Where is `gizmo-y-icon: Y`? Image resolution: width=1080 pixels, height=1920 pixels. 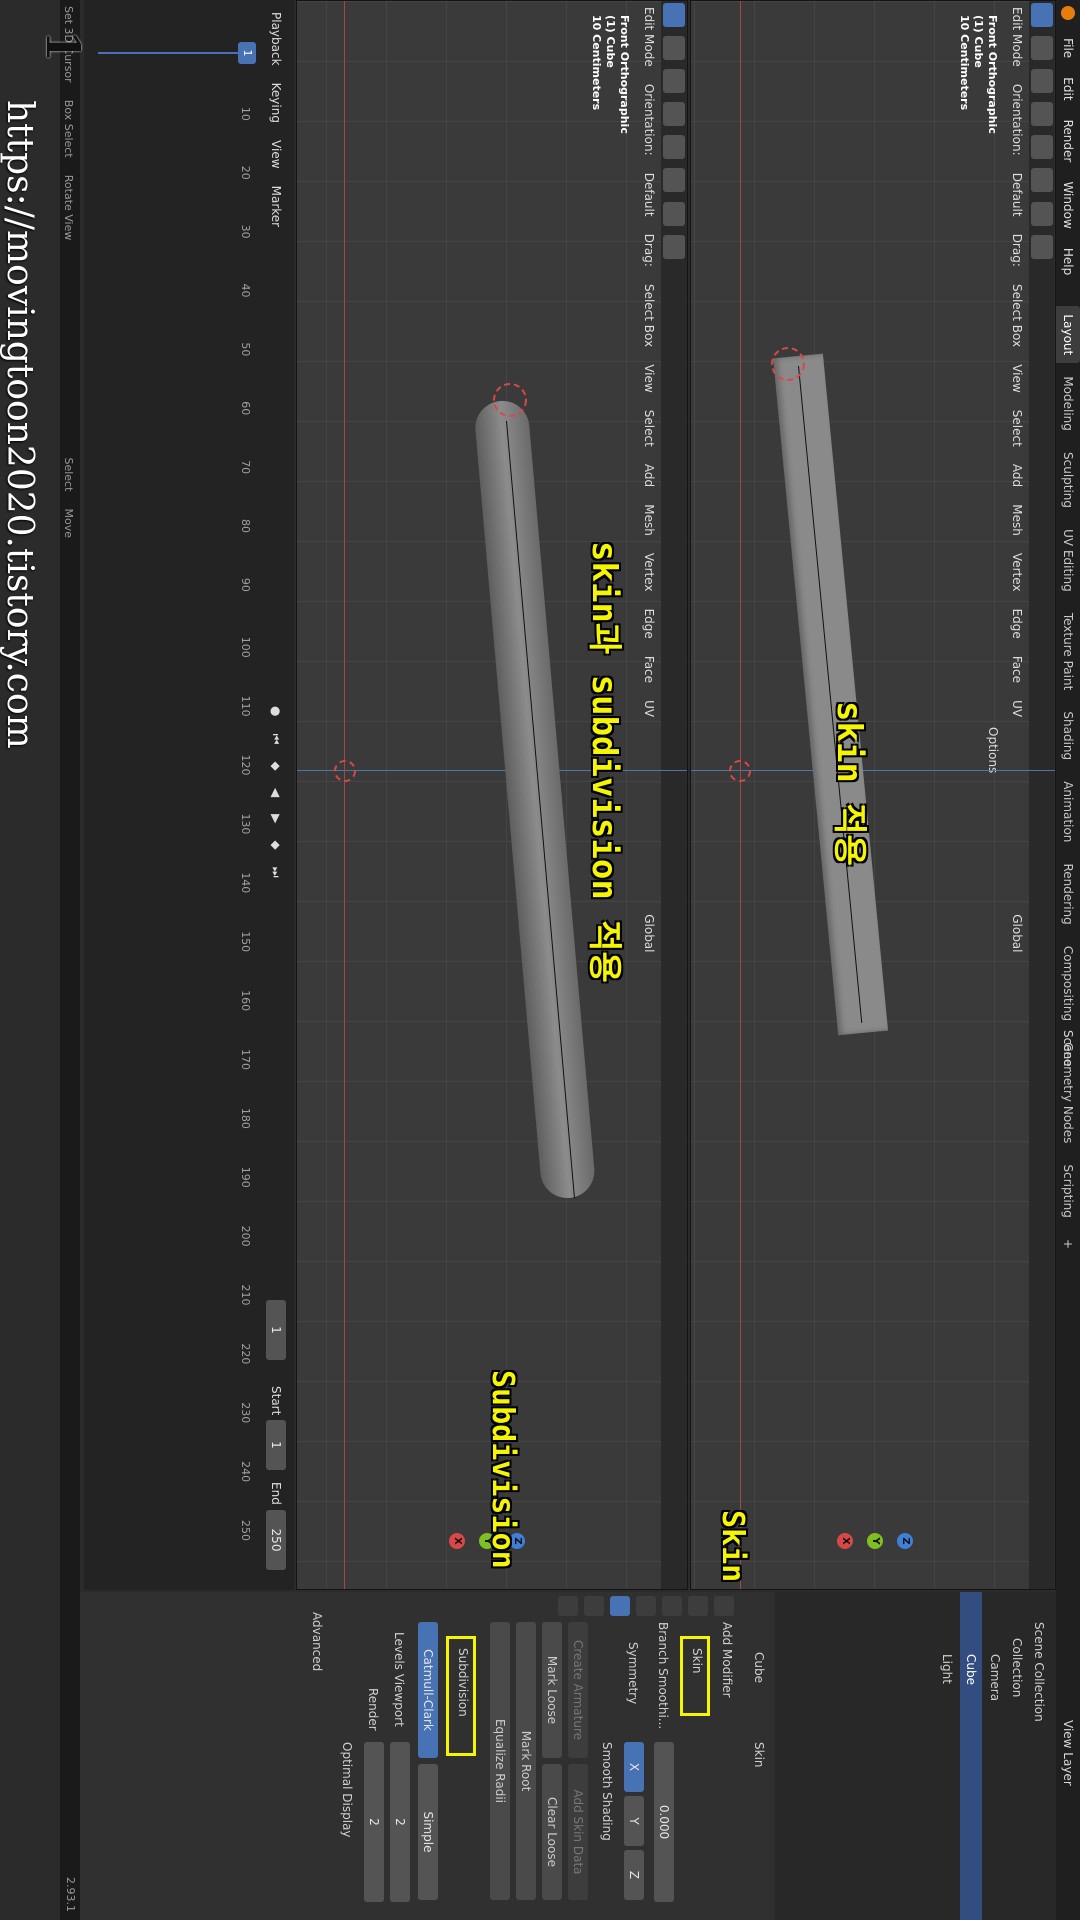
gizmo-y-icon: Y is located at coordinates (875, 1541).